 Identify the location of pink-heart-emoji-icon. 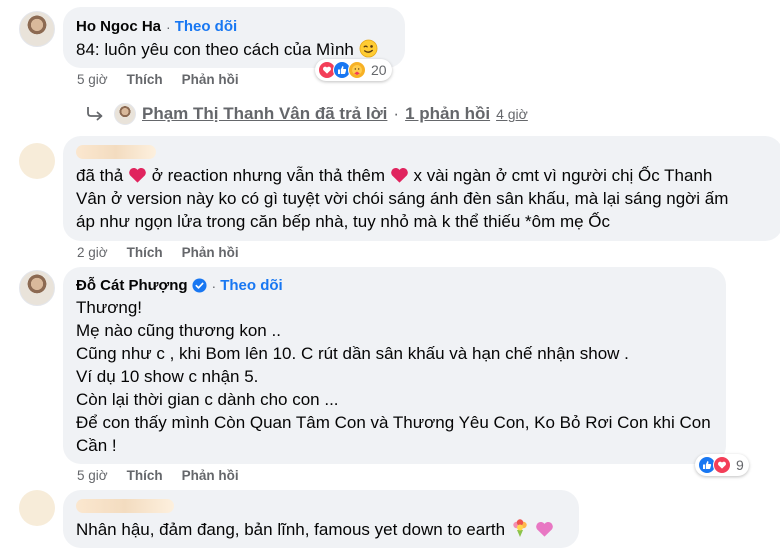
(544, 529).